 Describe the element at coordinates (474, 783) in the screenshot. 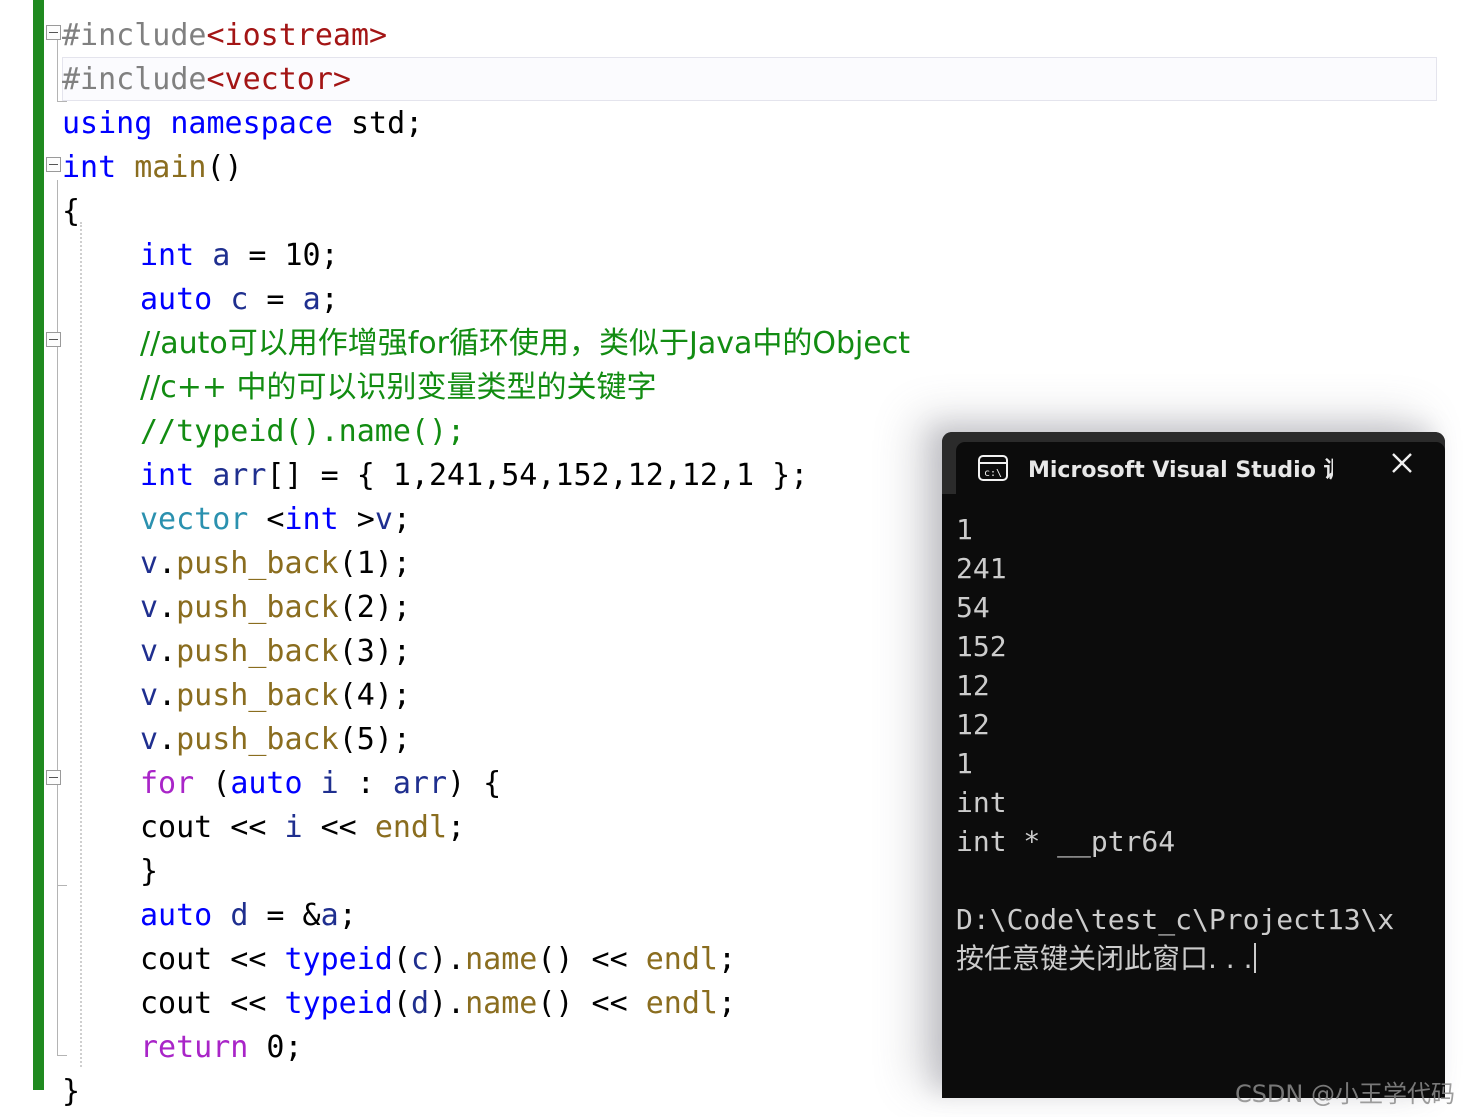

I see `code-token: ) {` at that location.